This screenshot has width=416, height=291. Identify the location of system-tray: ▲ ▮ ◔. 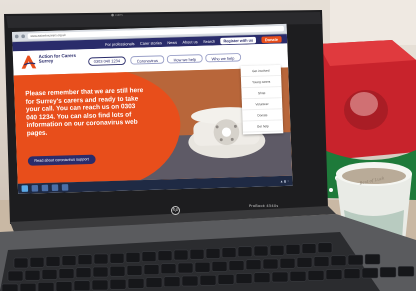
(284, 181).